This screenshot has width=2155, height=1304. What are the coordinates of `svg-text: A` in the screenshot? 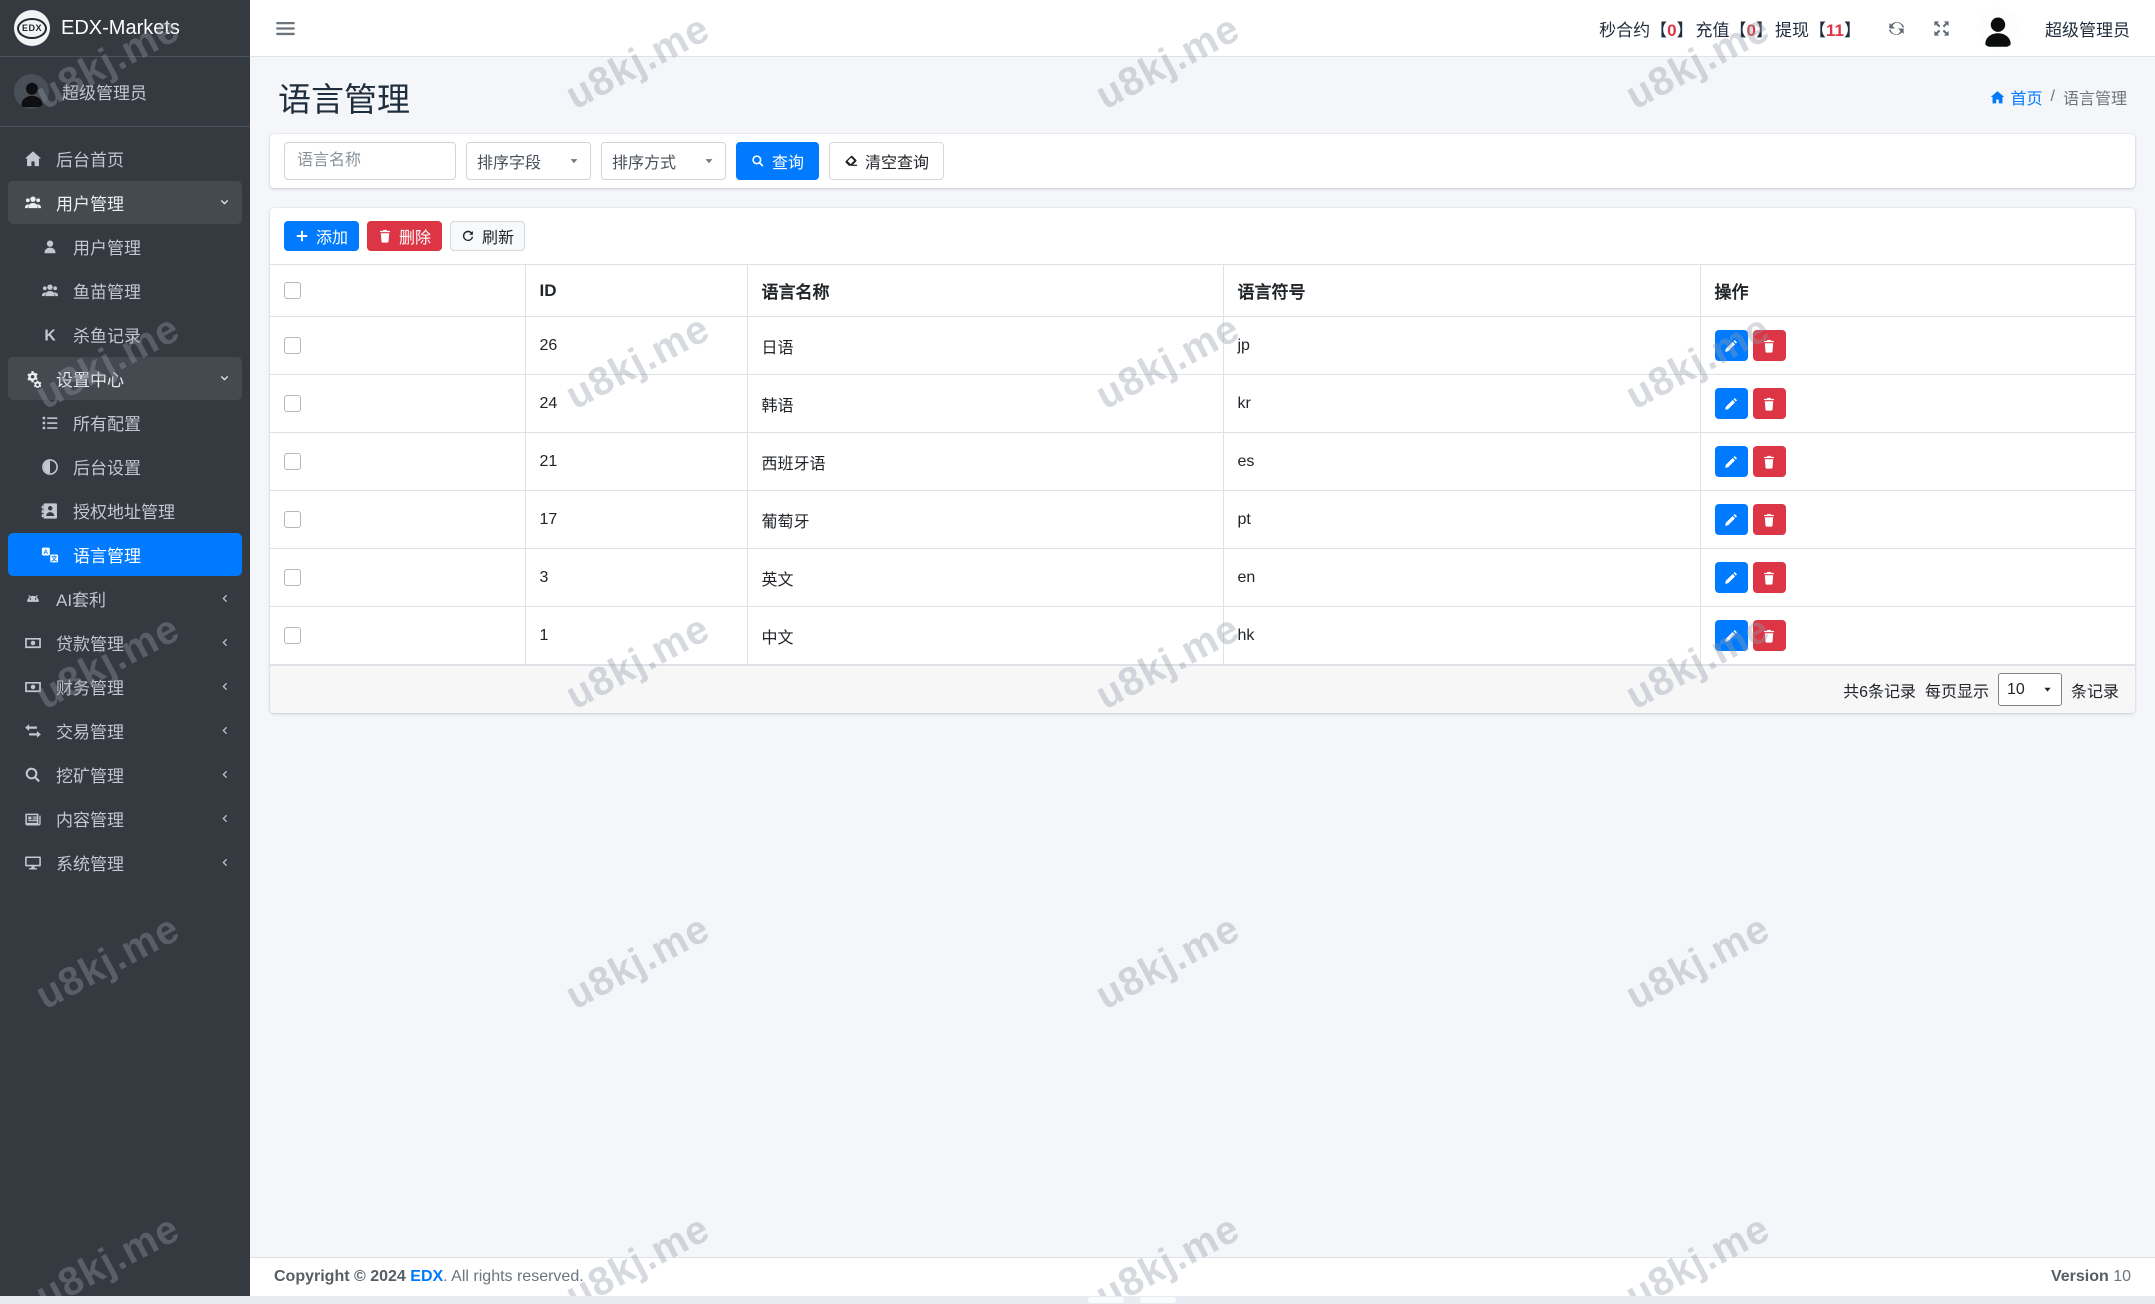 It's located at (46, 551).